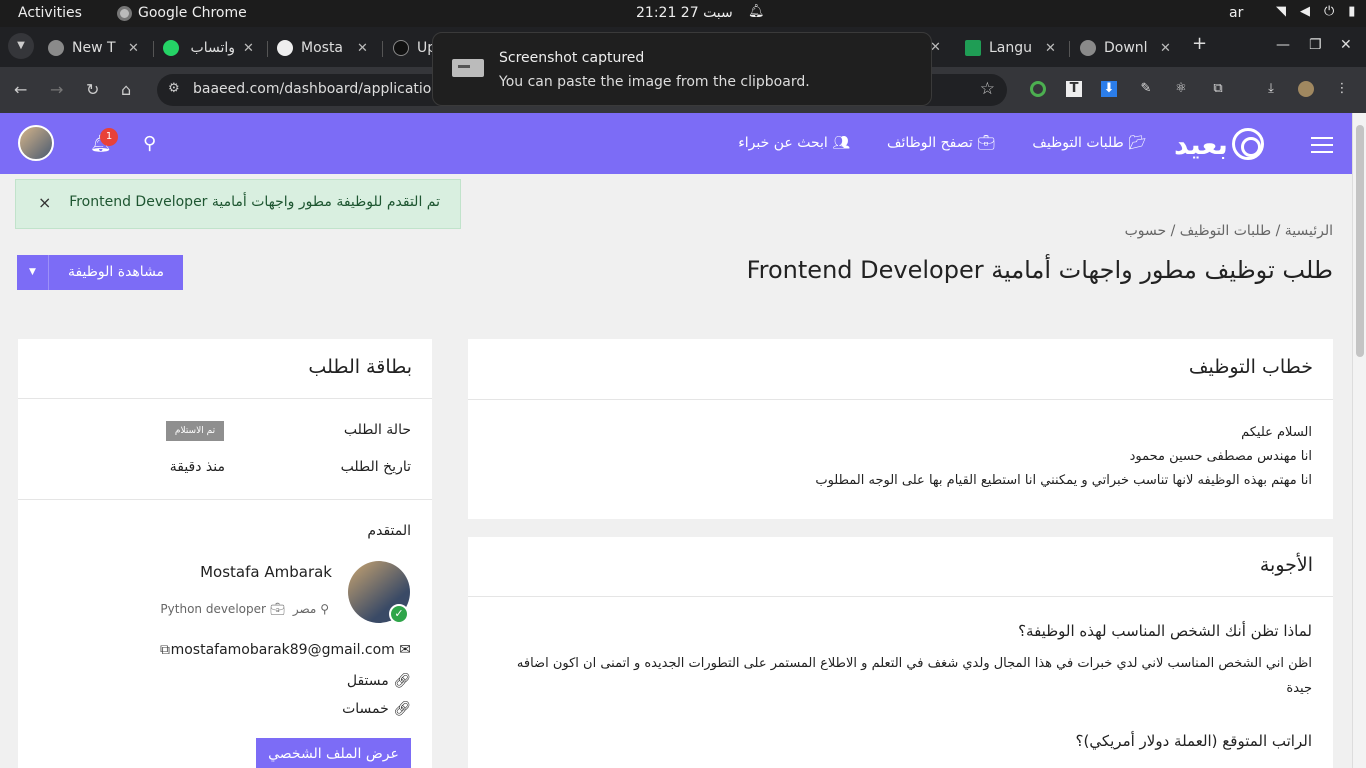  What do you see at coordinates (33, 272) in the screenshot?
I see `dropdown-caret-icon: ▼` at bounding box center [33, 272].